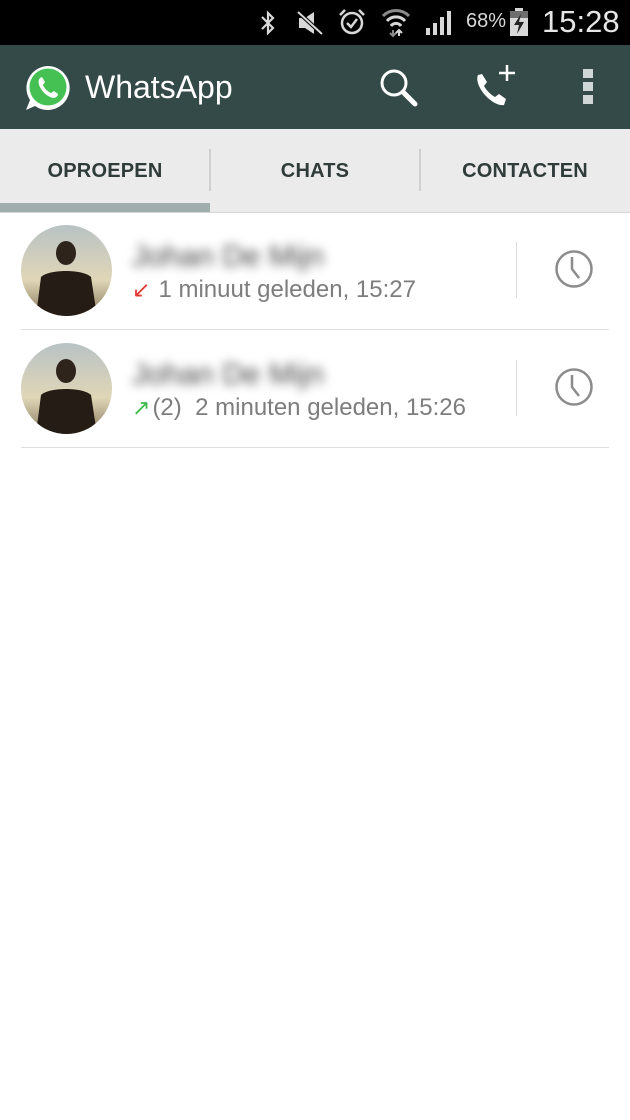  What do you see at coordinates (519, 22) in the screenshot?
I see `battery-charging-icon` at bounding box center [519, 22].